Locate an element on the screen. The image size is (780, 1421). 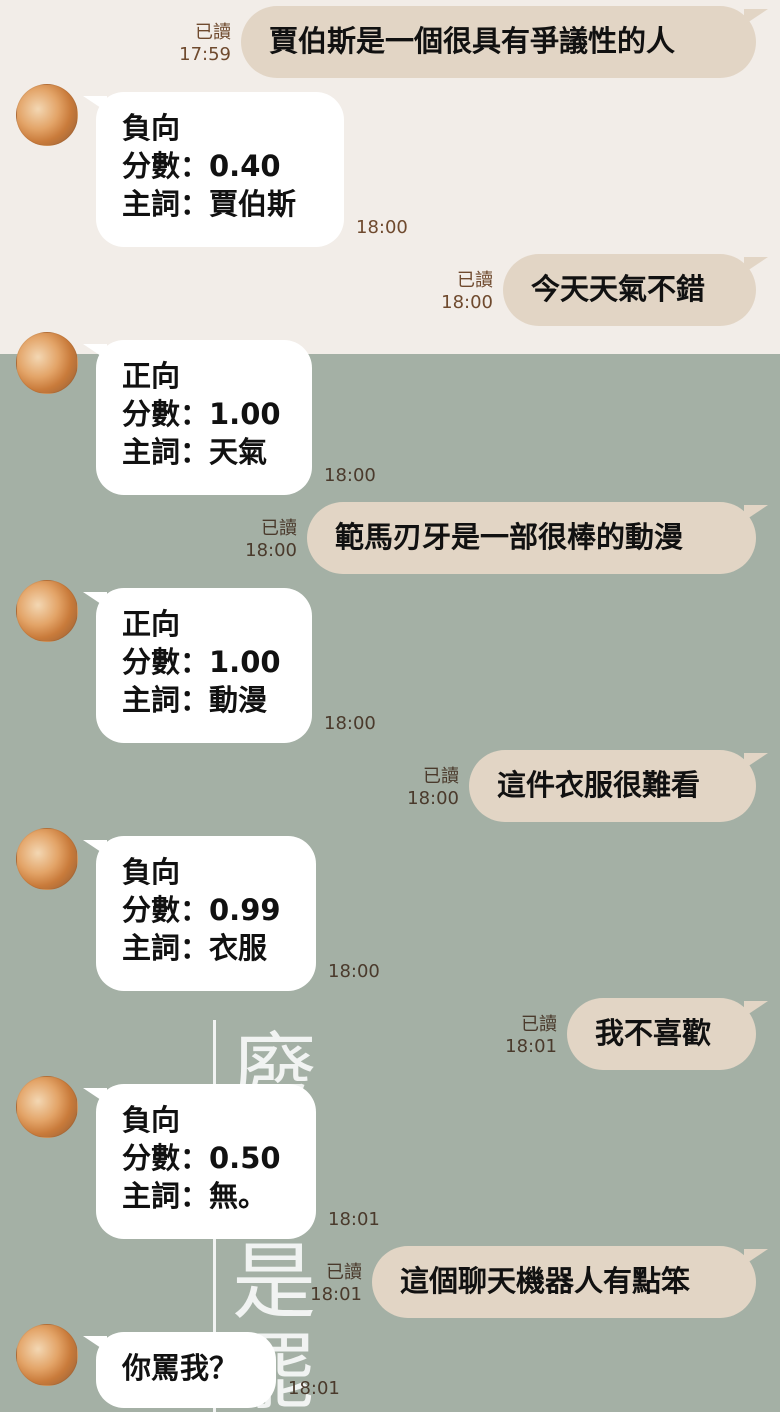
message-text-line: 主詞：天氣 is located at coordinates (195, 452).